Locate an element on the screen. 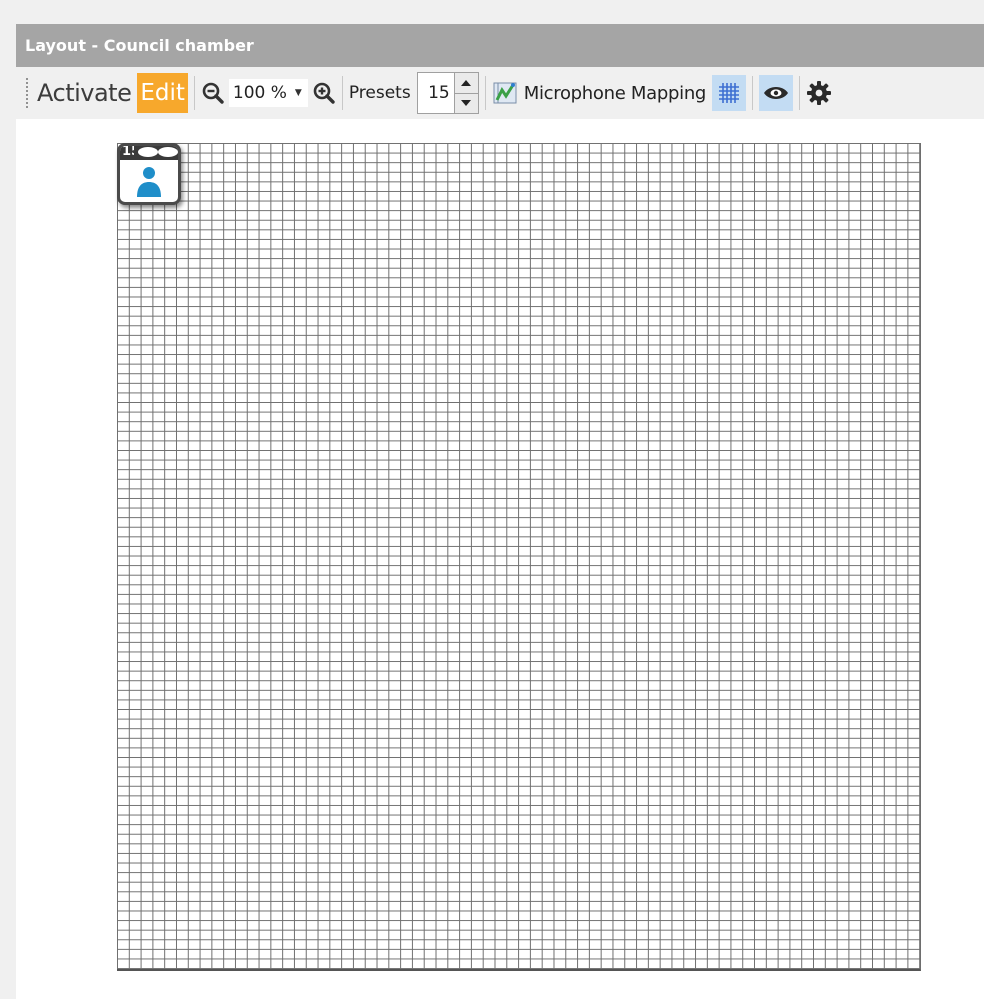  zoom-in-button is located at coordinates (324, 93).